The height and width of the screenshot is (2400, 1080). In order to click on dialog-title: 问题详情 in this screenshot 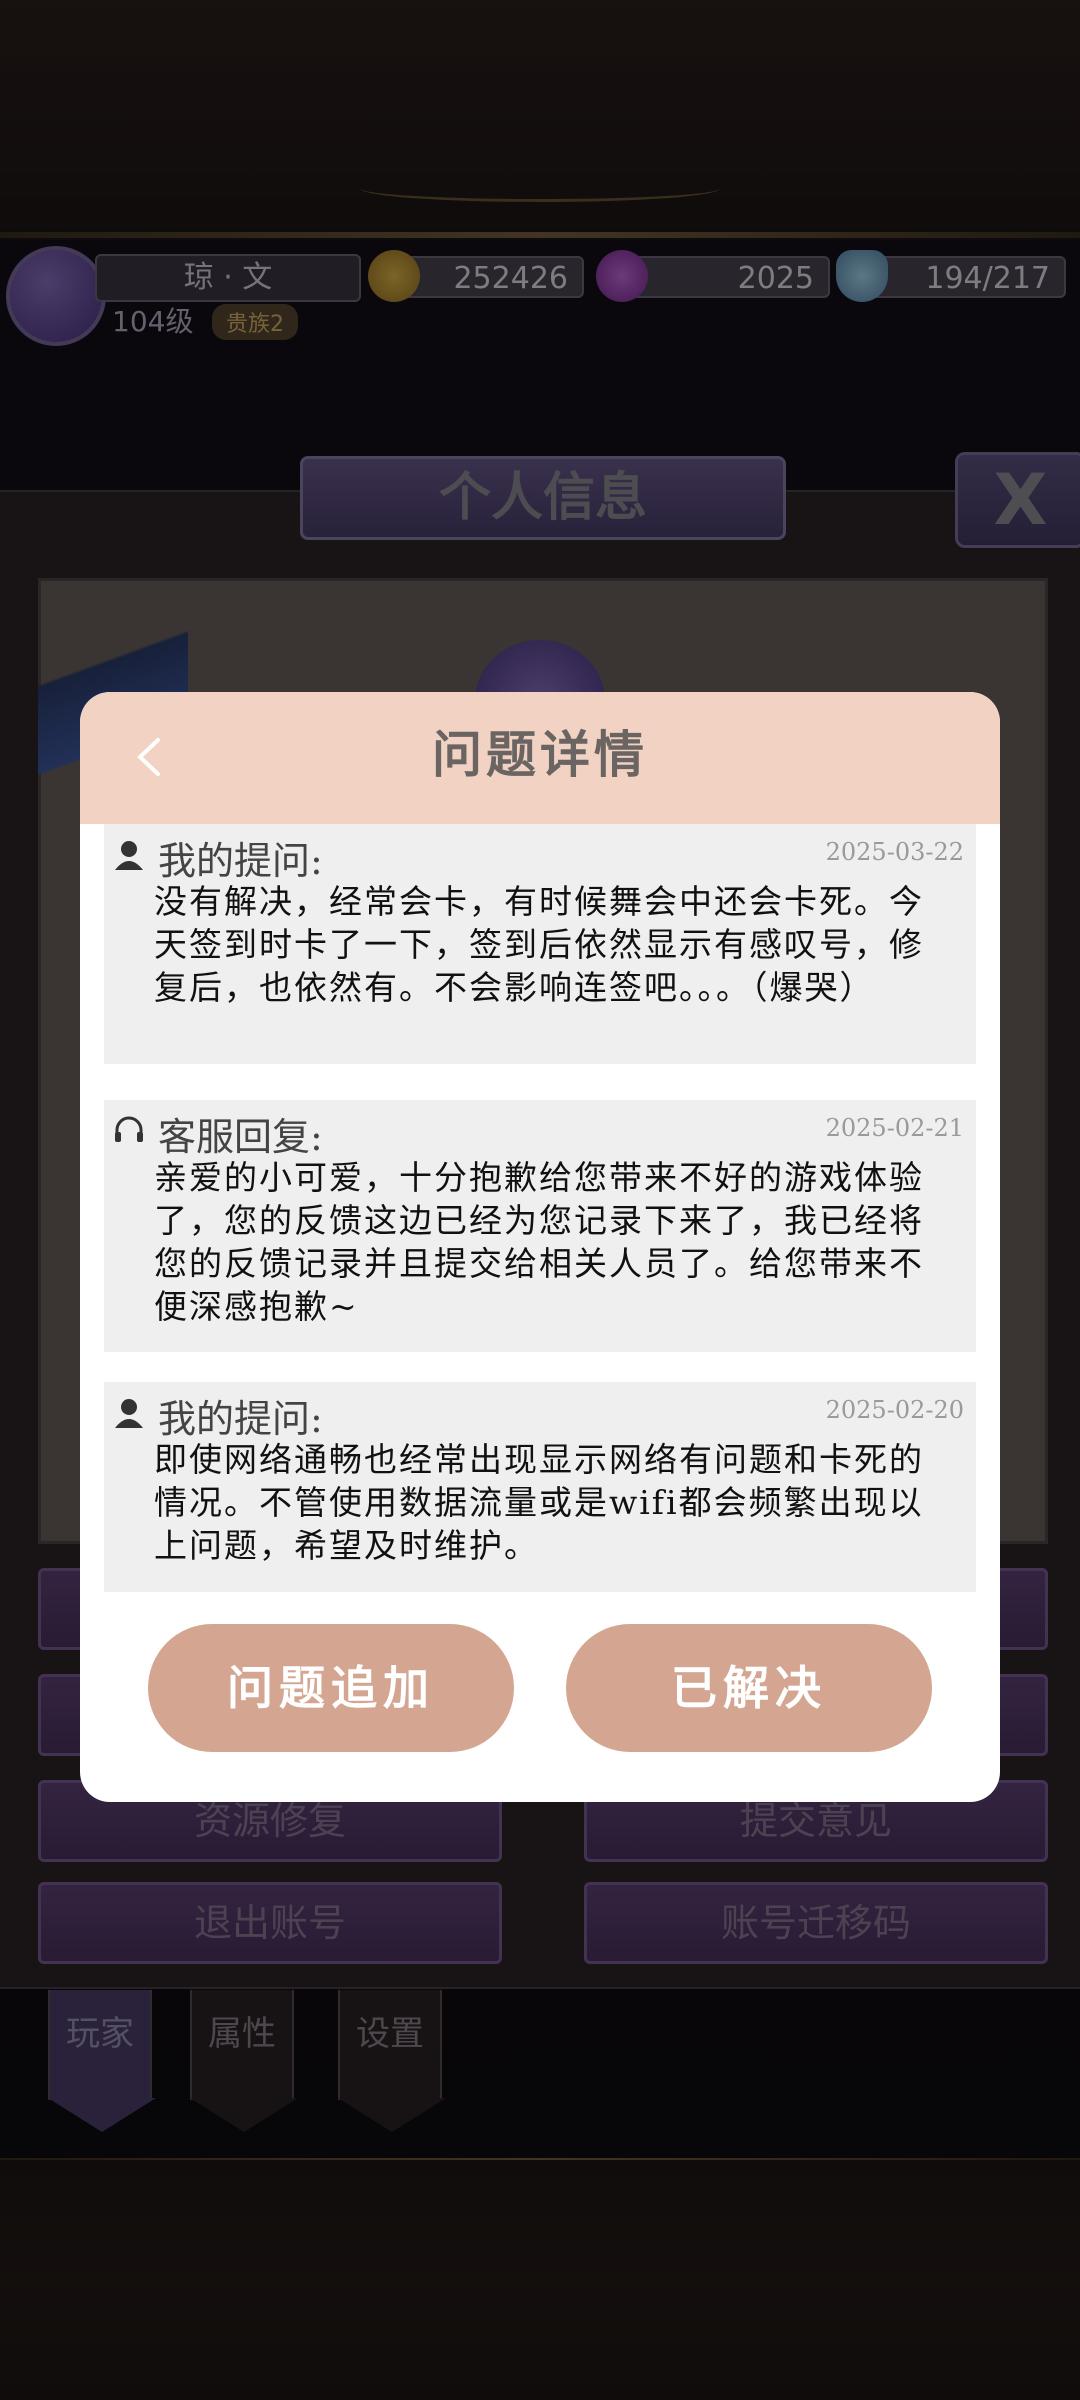, I will do `click(540, 754)`.